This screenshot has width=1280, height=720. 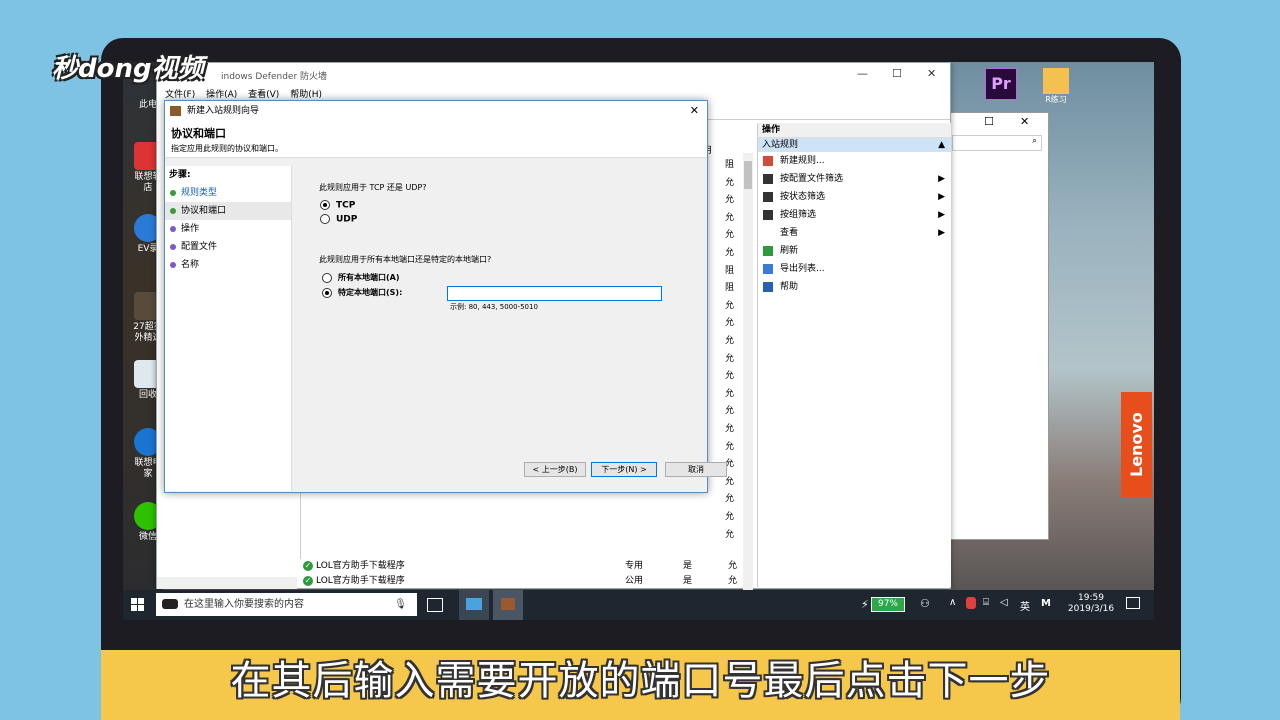 I want to click on filter-icon, so click(x=768, y=179).